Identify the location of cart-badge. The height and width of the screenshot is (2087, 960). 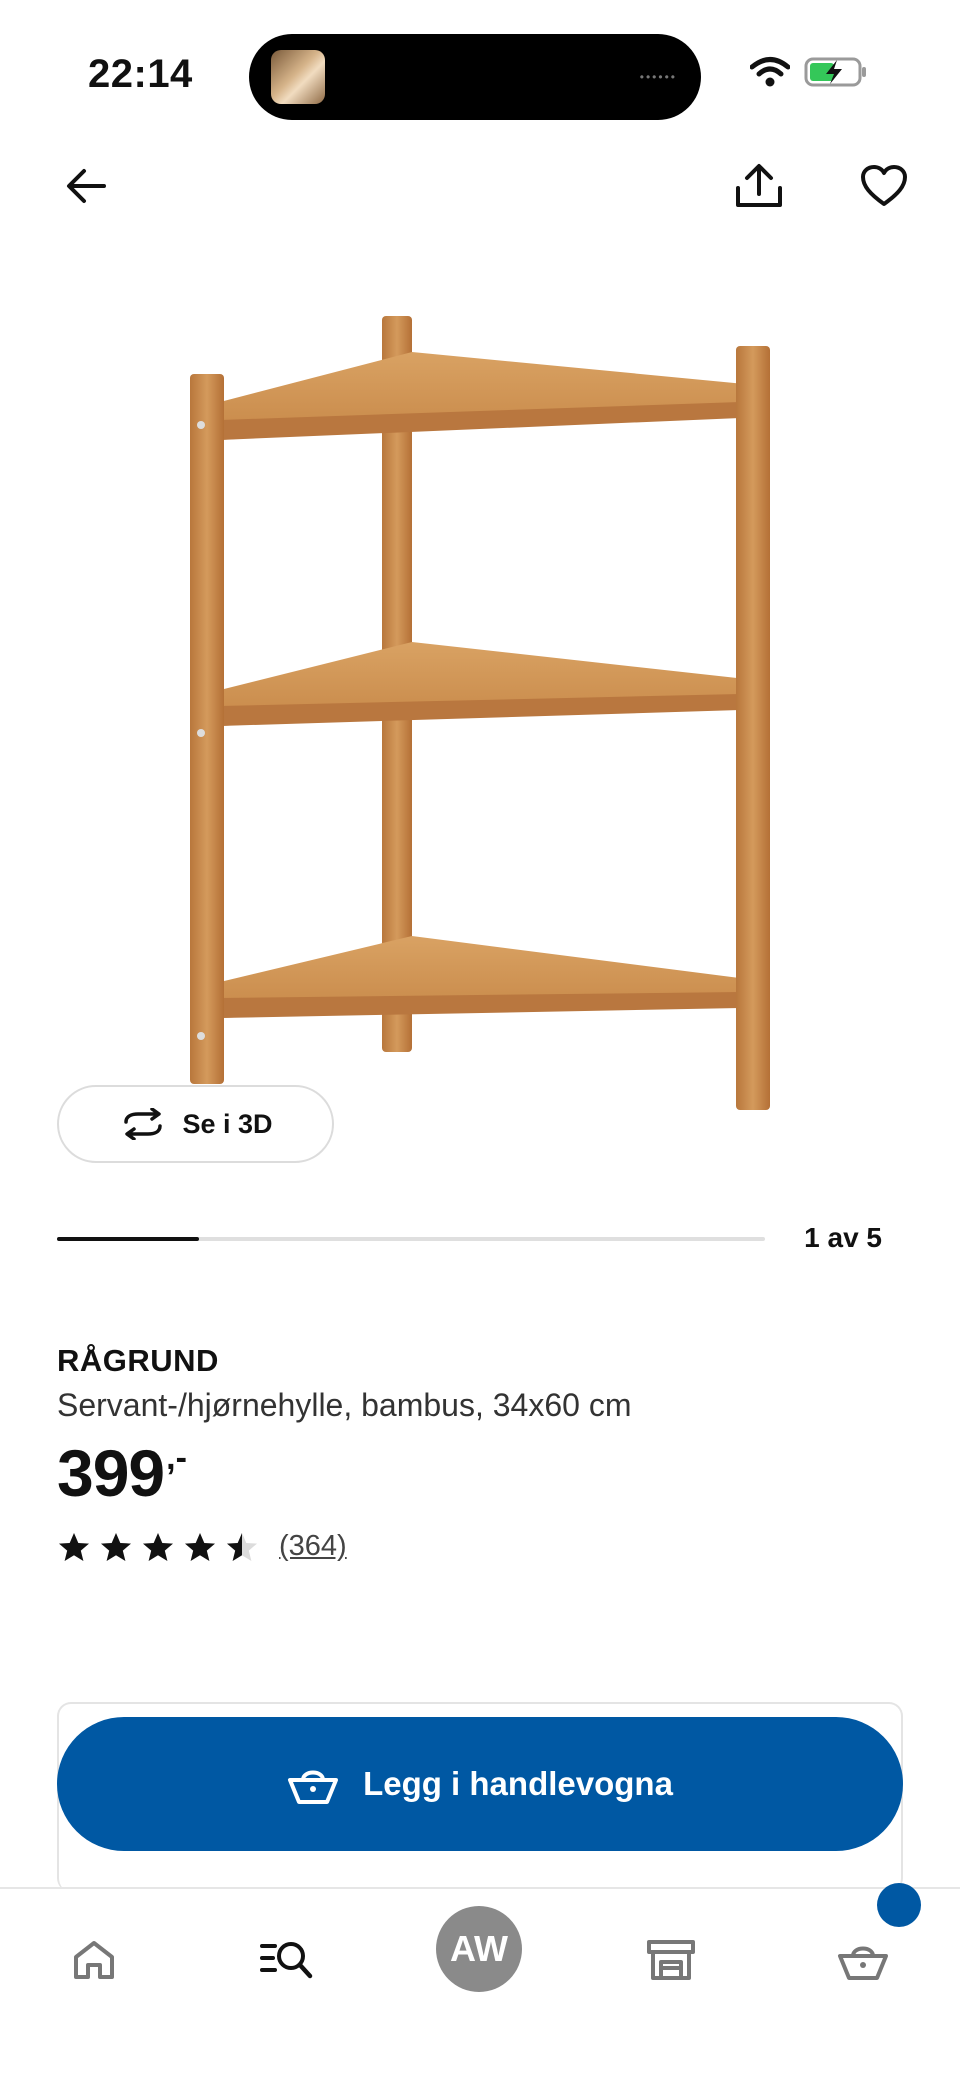
(899, 1905).